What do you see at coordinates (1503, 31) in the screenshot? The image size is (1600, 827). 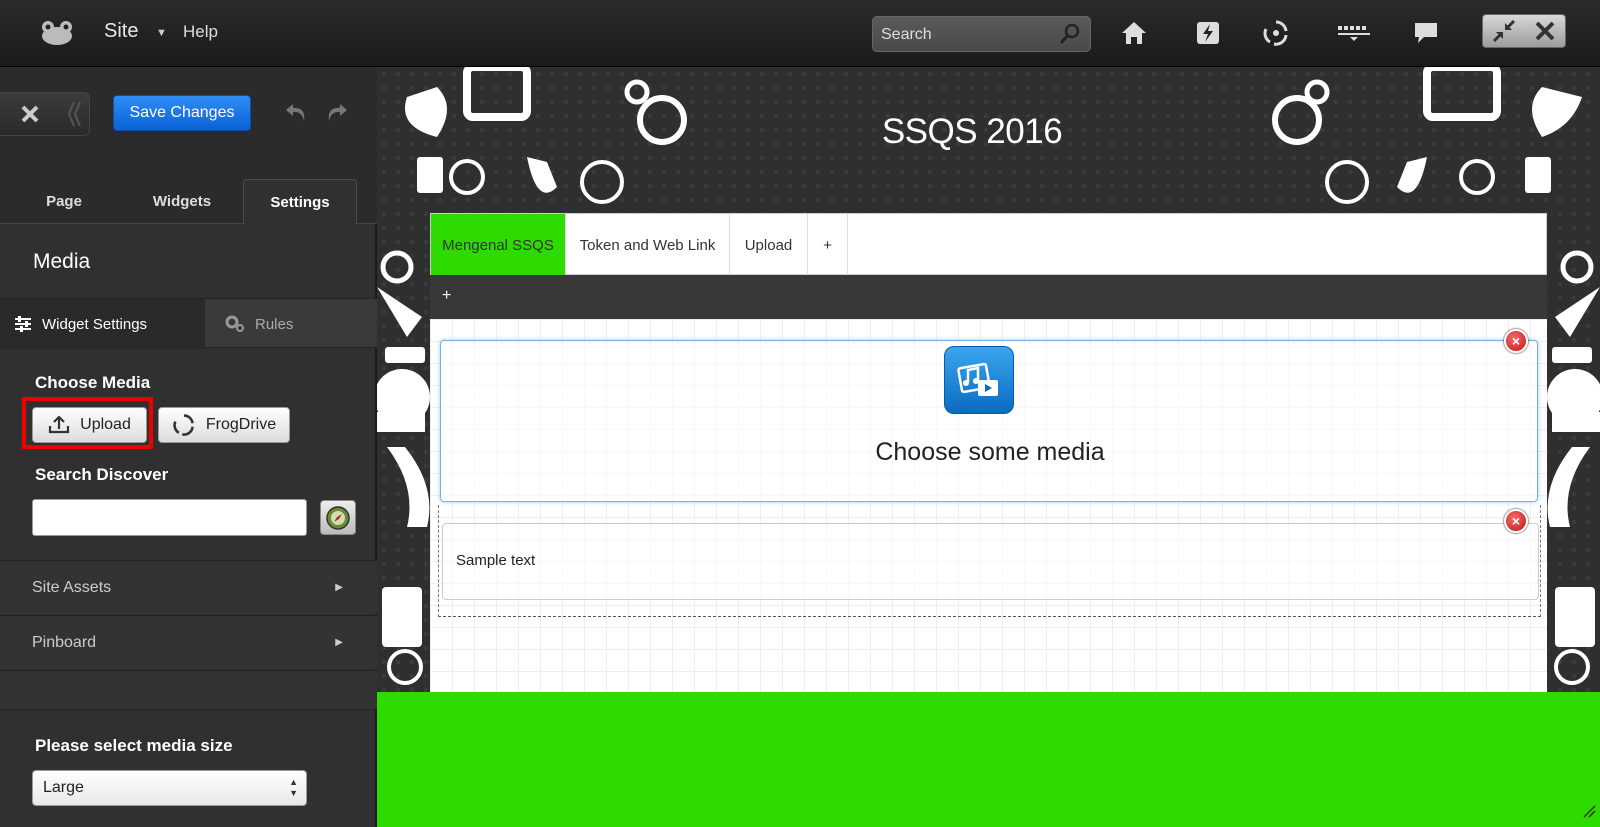 I see `minimize-icon` at bounding box center [1503, 31].